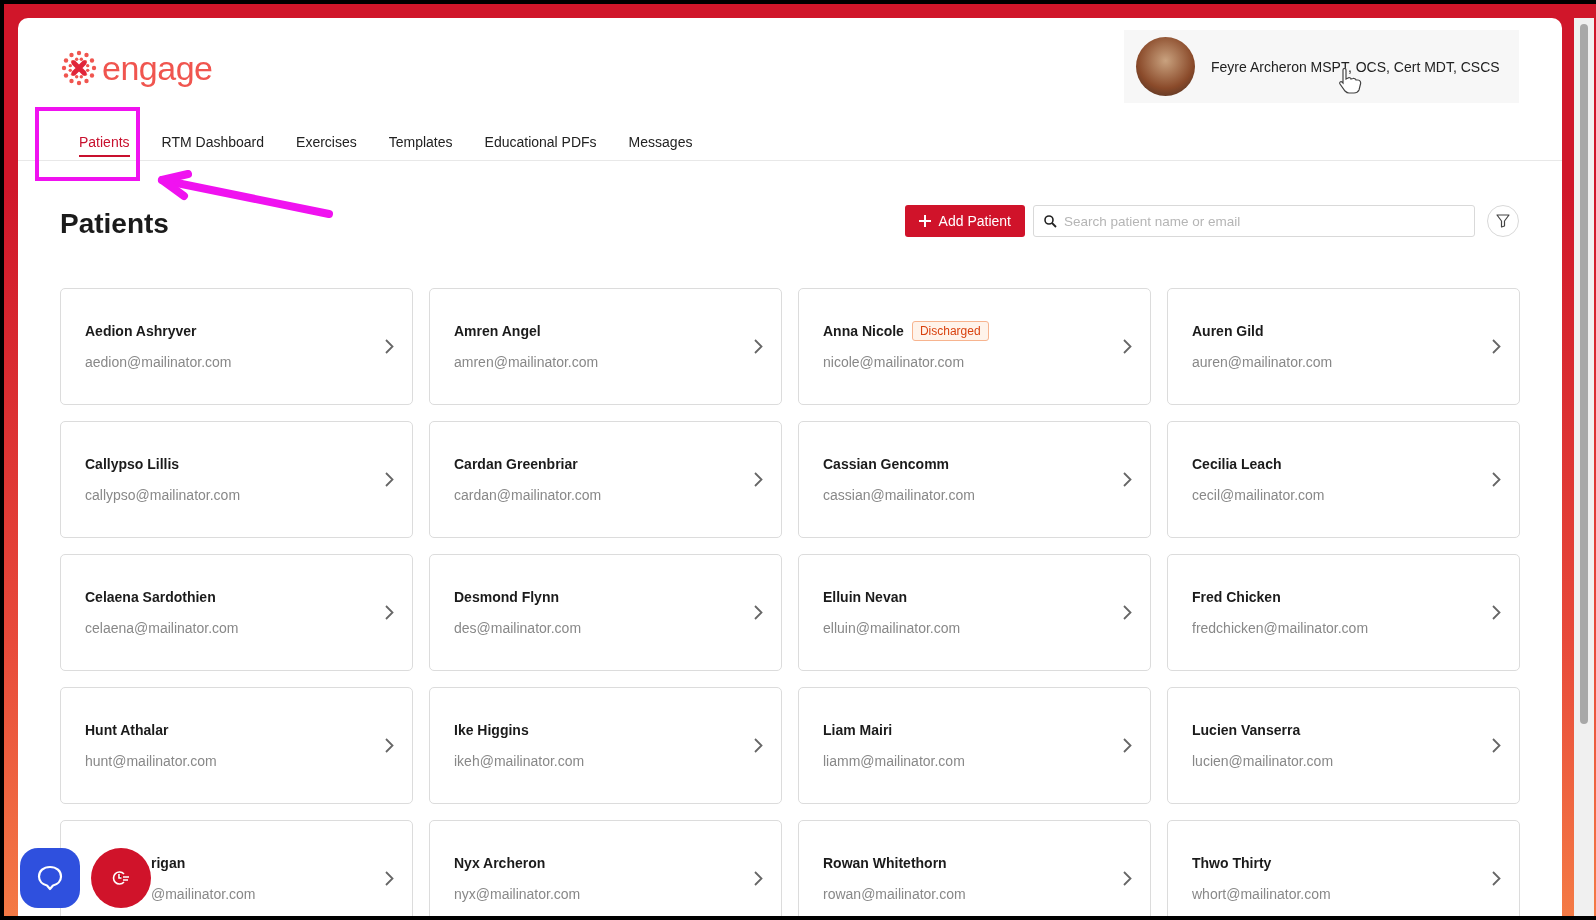  Describe the element at coordinates (518, 628) in the screenshot. I see `patient-email: des@mailinator.com` at that location.